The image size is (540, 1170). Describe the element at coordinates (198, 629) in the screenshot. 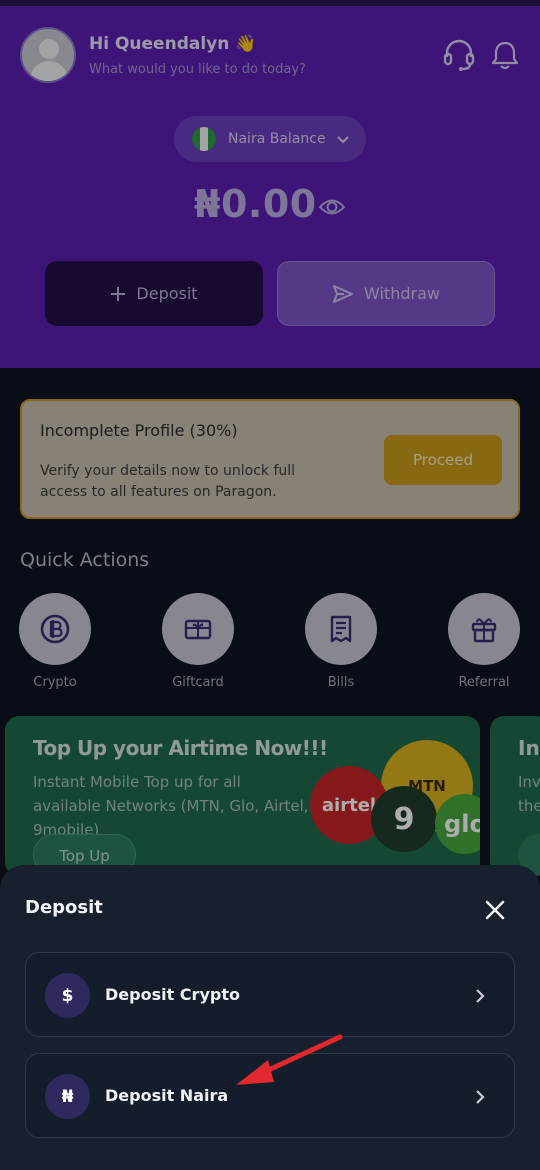

I see `giftcard-icon` at that location.